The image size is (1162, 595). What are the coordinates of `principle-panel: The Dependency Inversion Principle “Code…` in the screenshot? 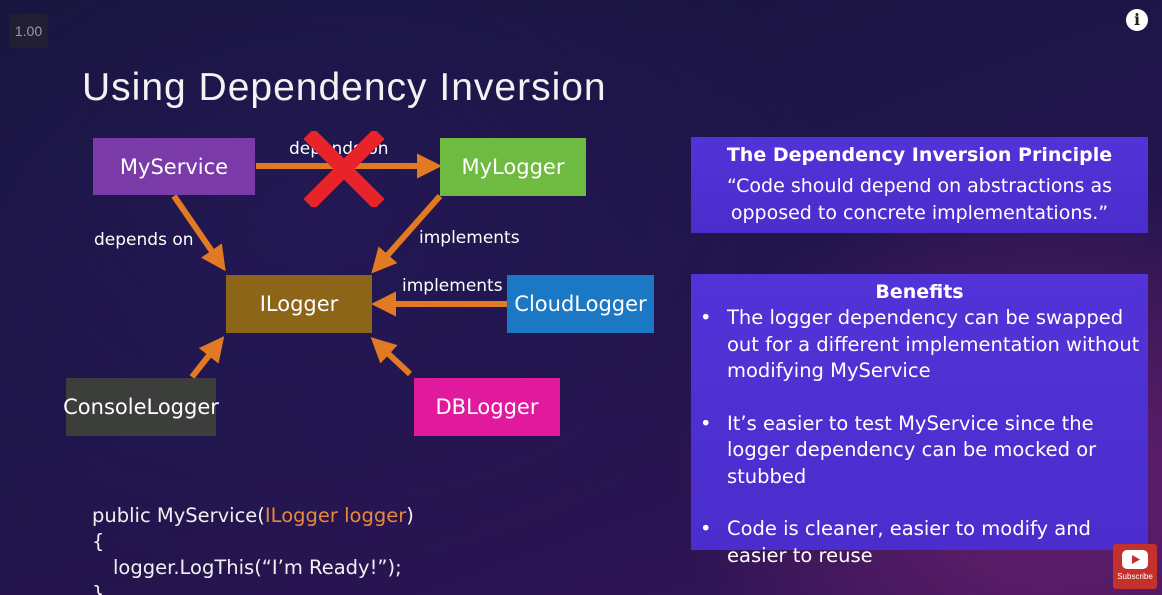 It's located at (919, 185).